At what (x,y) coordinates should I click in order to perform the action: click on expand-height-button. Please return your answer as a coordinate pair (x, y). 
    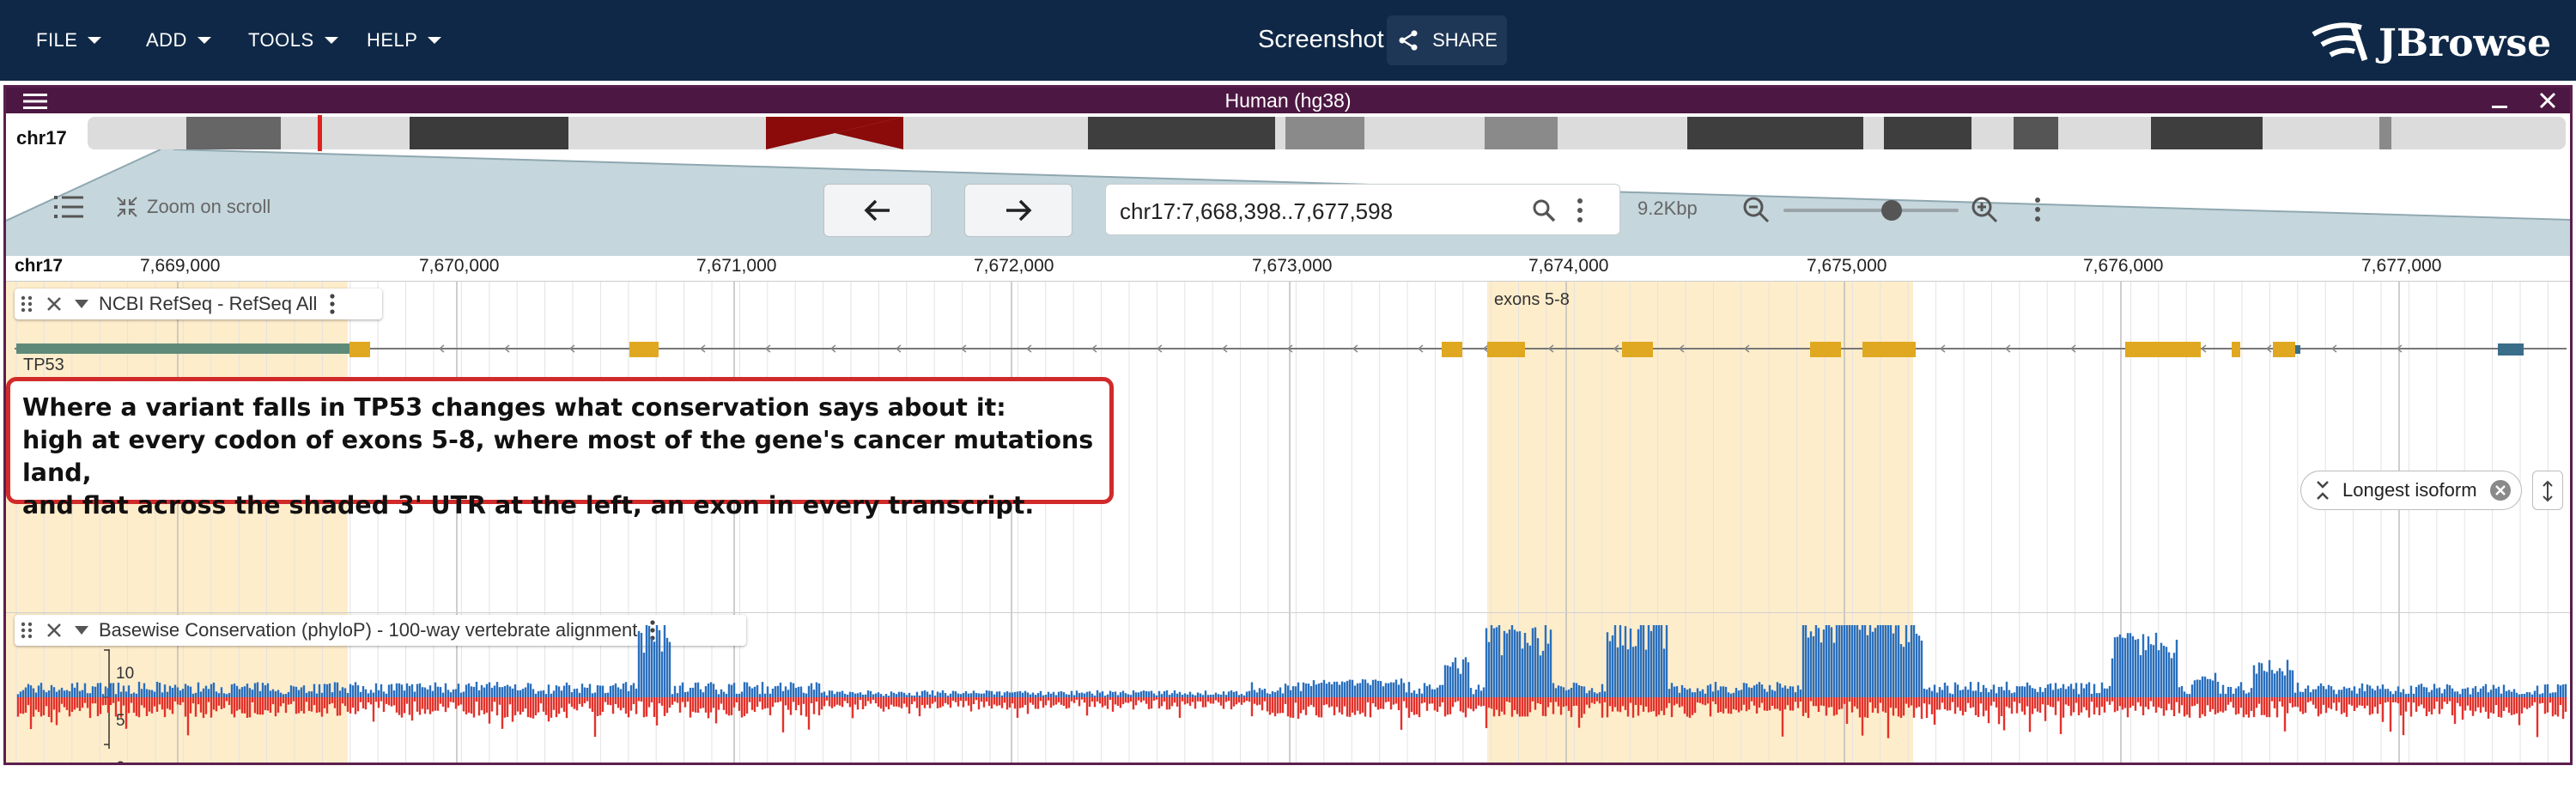
    Looking at the image, I should click on (2547, 490).